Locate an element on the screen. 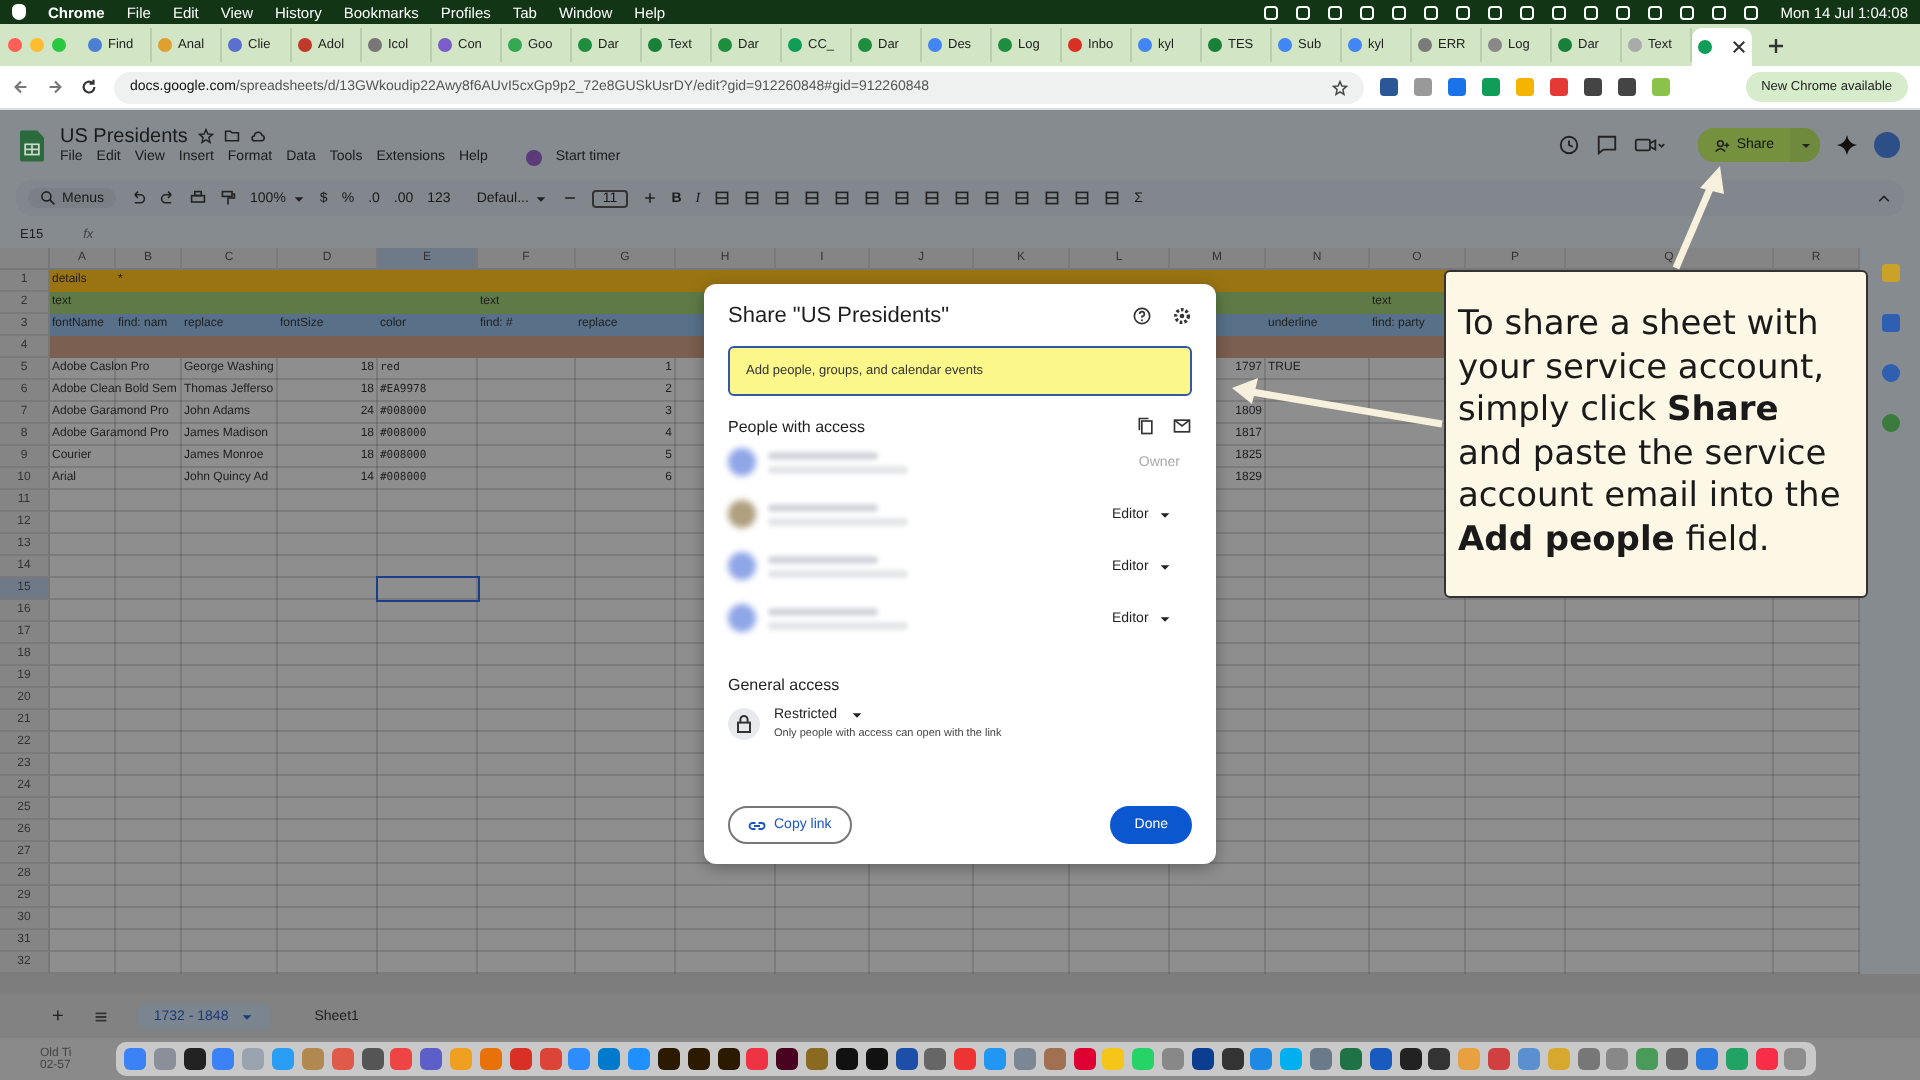  paint-roller-icon is located at coordinates (228, 198).